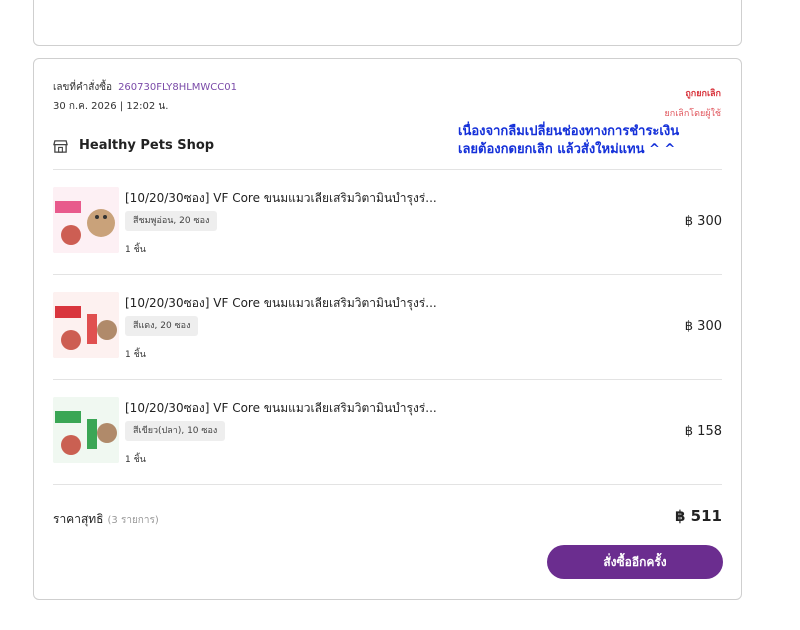 This screenshot has height=630, width=800. I want to click on status-badge: ถูกยกเลิก, so click(703, 94).